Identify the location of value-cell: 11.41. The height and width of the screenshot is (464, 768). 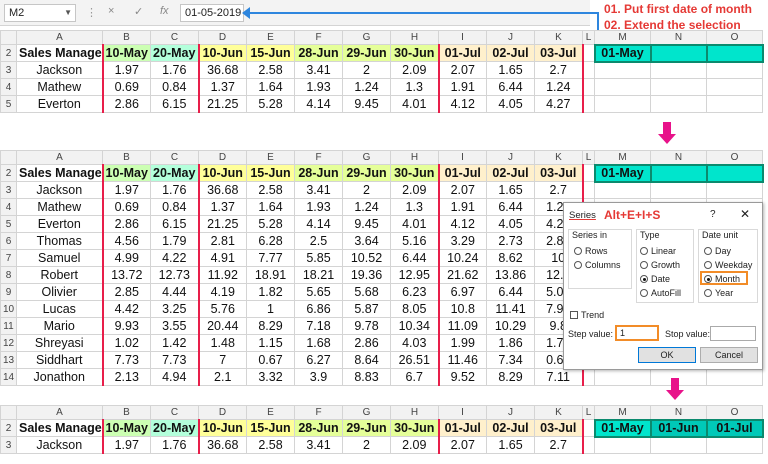
(510, 309).